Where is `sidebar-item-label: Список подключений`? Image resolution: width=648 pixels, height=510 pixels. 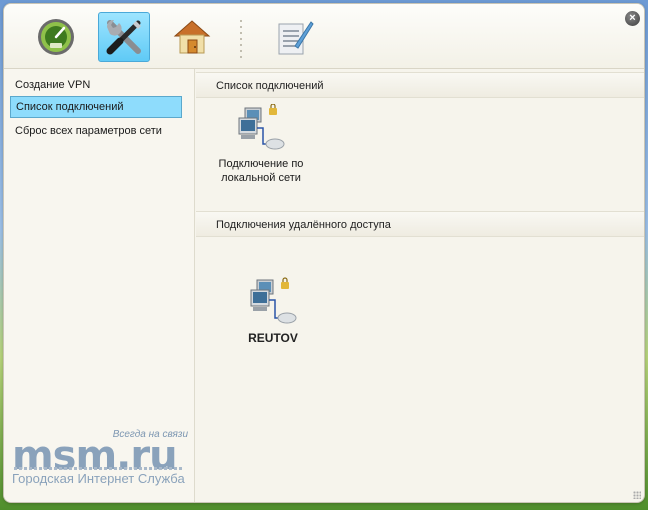 sidebar-item-label: Список подключений is located at coordinates (70, 107).